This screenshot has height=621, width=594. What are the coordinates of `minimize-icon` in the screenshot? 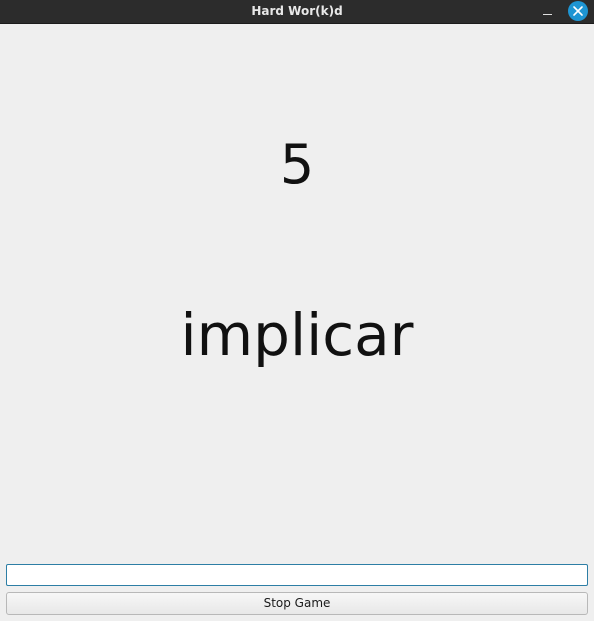 It's located at (547, 14).